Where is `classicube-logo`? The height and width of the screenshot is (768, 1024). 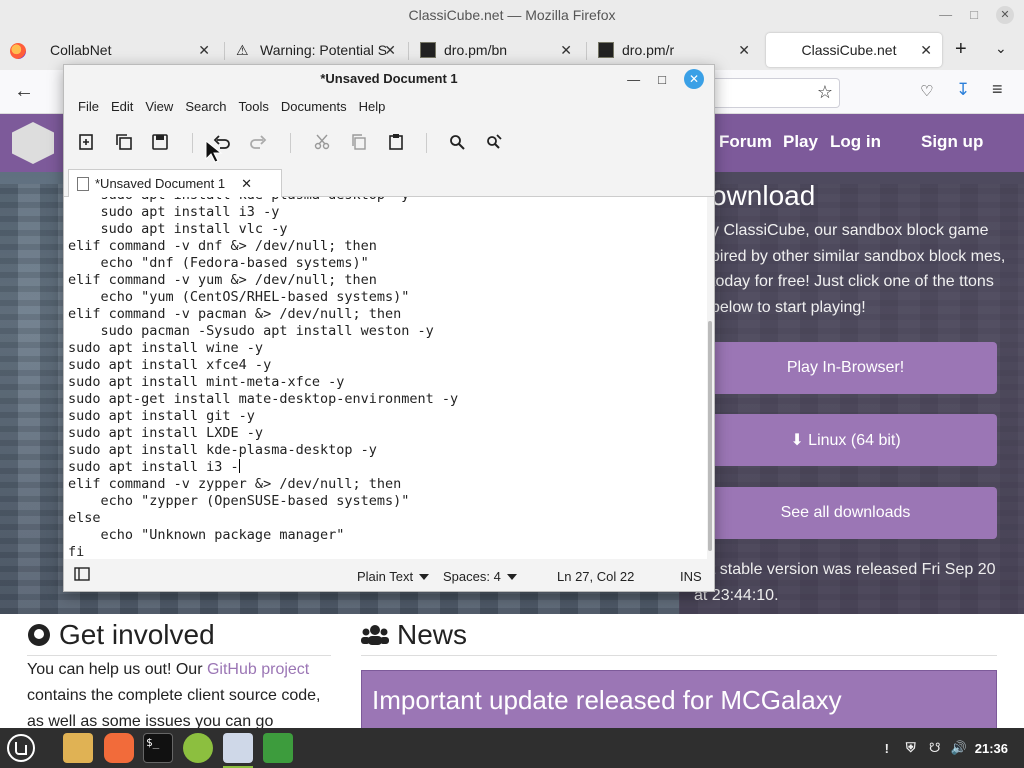
classicube-logo is located at coordinates (33, 143).